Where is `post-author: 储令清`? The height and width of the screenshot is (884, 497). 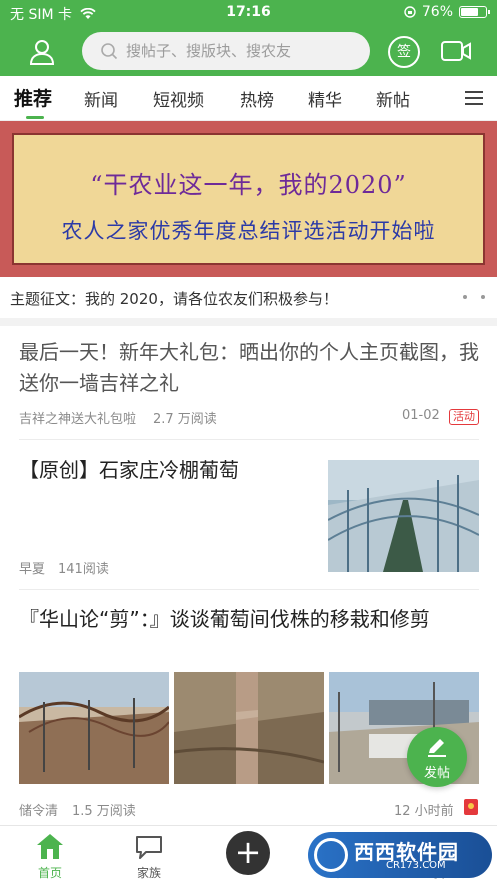
post-author: 储令清 is located at coordinates (39, 811).